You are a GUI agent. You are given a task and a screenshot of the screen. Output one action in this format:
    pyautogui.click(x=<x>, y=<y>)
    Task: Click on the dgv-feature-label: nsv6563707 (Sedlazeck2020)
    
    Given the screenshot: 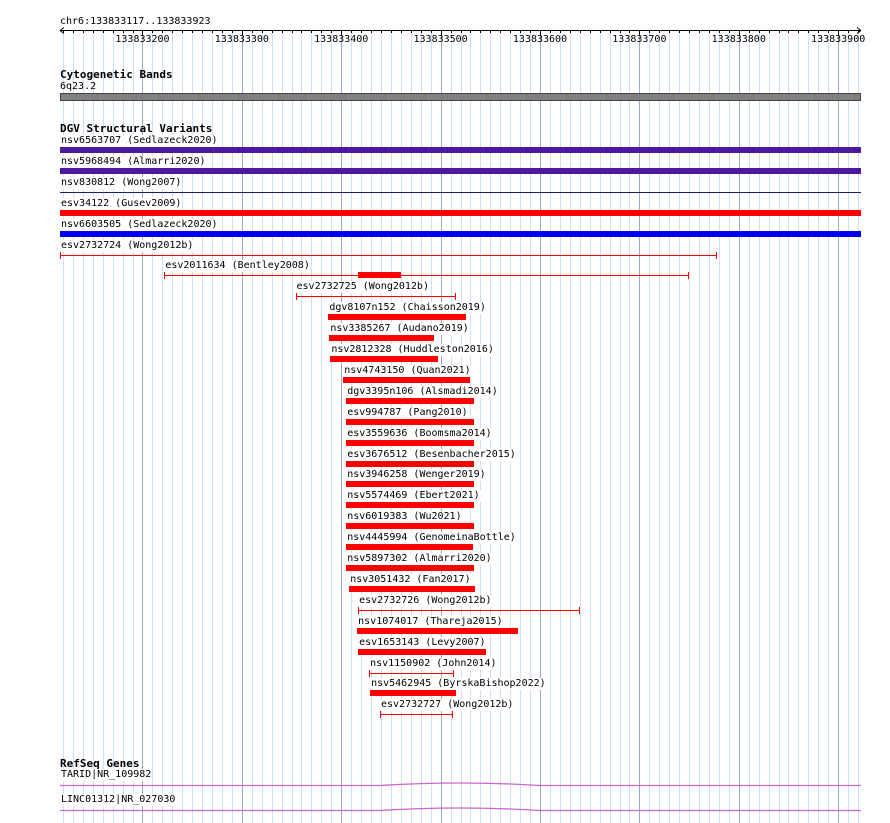 What is the action you would take?
    pyautogui.click(x=139, y=141)
    